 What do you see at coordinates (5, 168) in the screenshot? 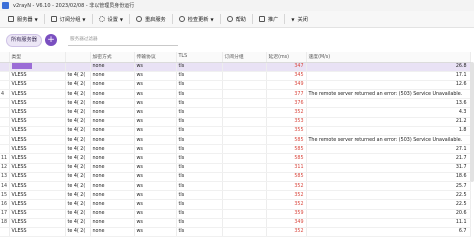
I see `table-cell-idx: 12` at bounding box center [5, 168].